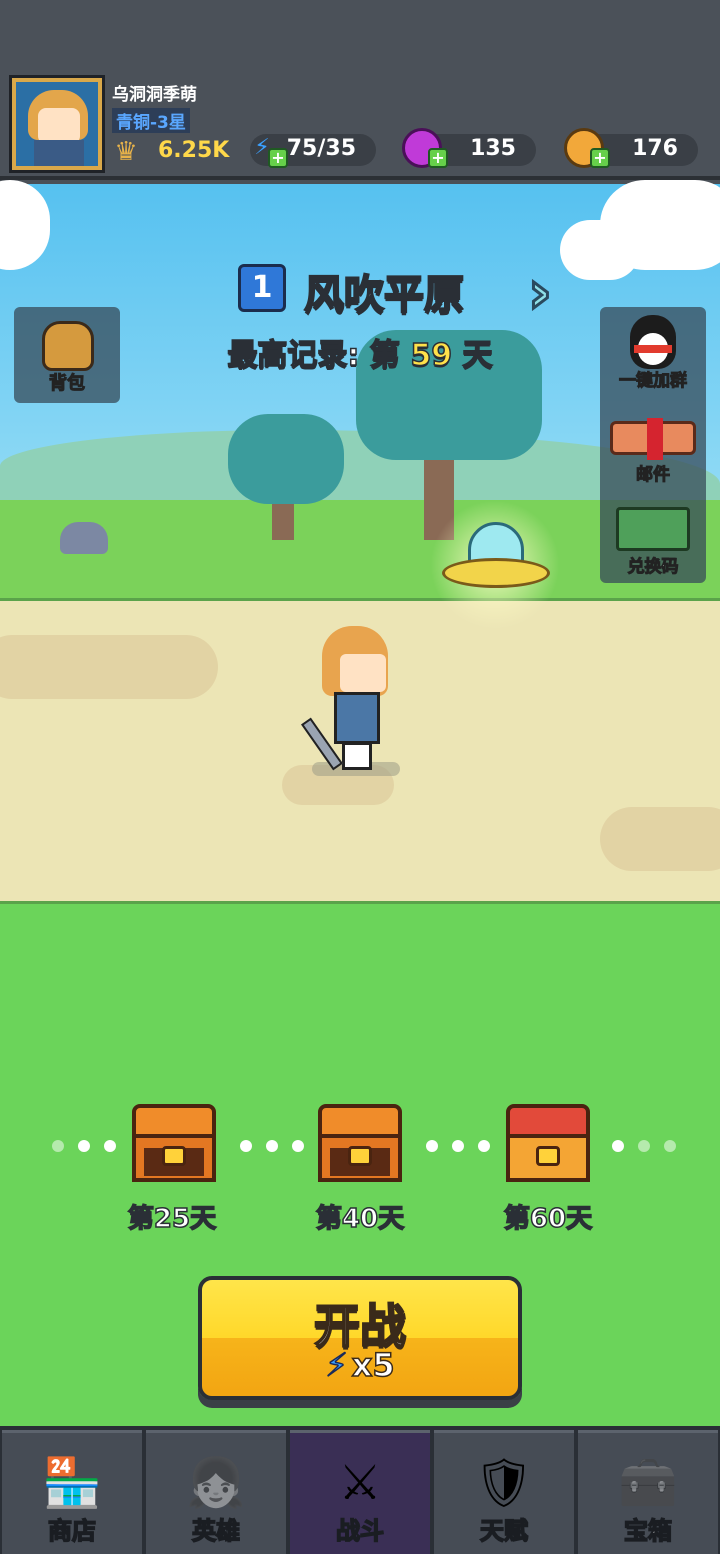 This screenshot has height=1554, width=720. I want to click on gem-resource: + 135, so click(469, 148).